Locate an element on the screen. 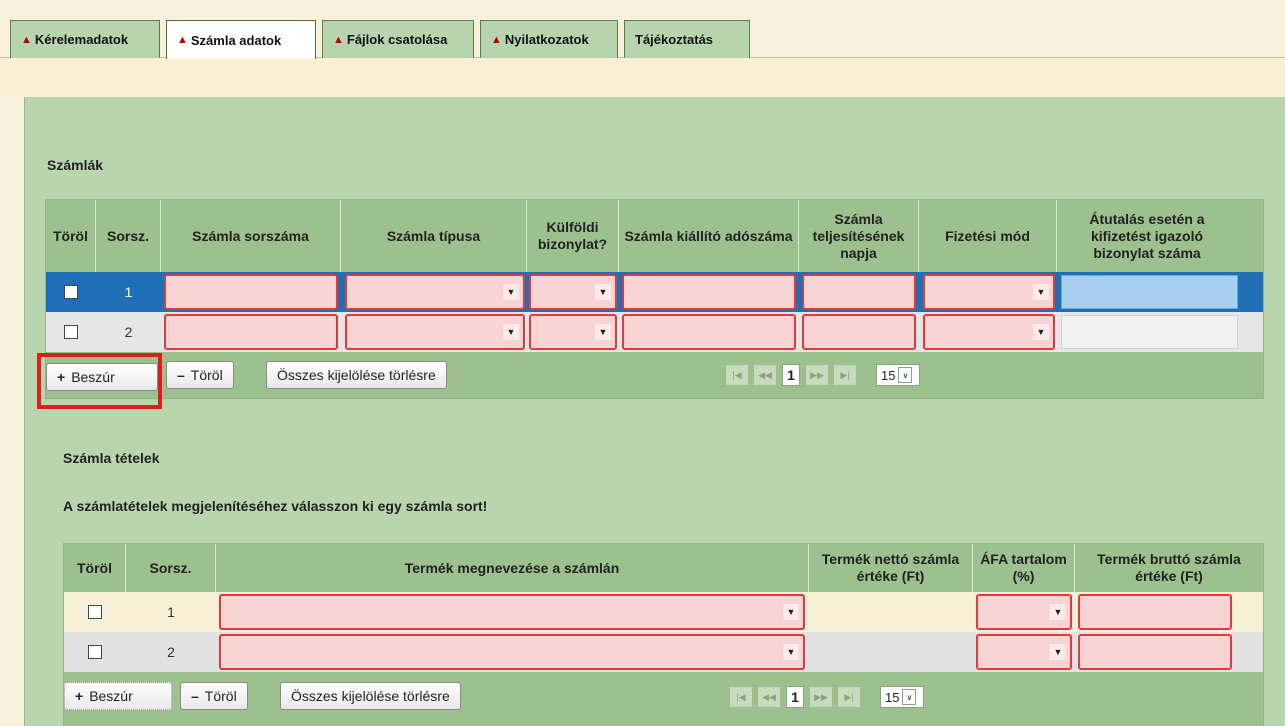  tab-tajekoztatas: Tájékoztatás is located at coordinates (687, 39).